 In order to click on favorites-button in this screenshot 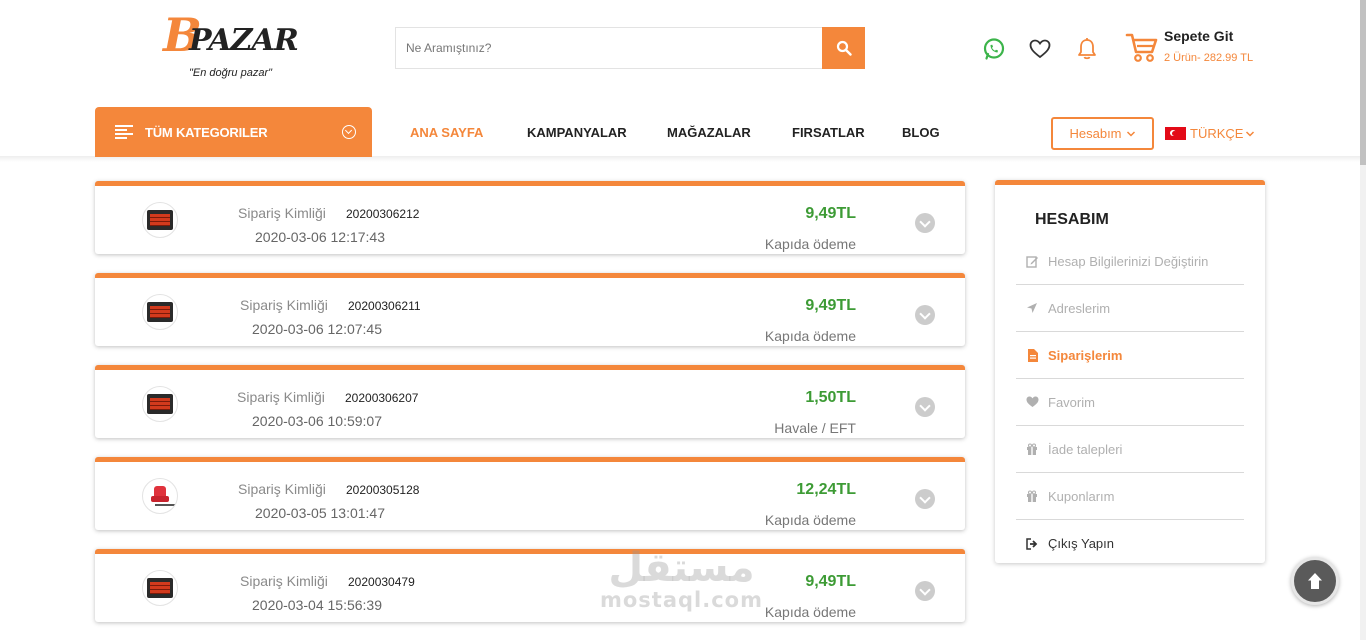, I will do `click(1040, 49)`.